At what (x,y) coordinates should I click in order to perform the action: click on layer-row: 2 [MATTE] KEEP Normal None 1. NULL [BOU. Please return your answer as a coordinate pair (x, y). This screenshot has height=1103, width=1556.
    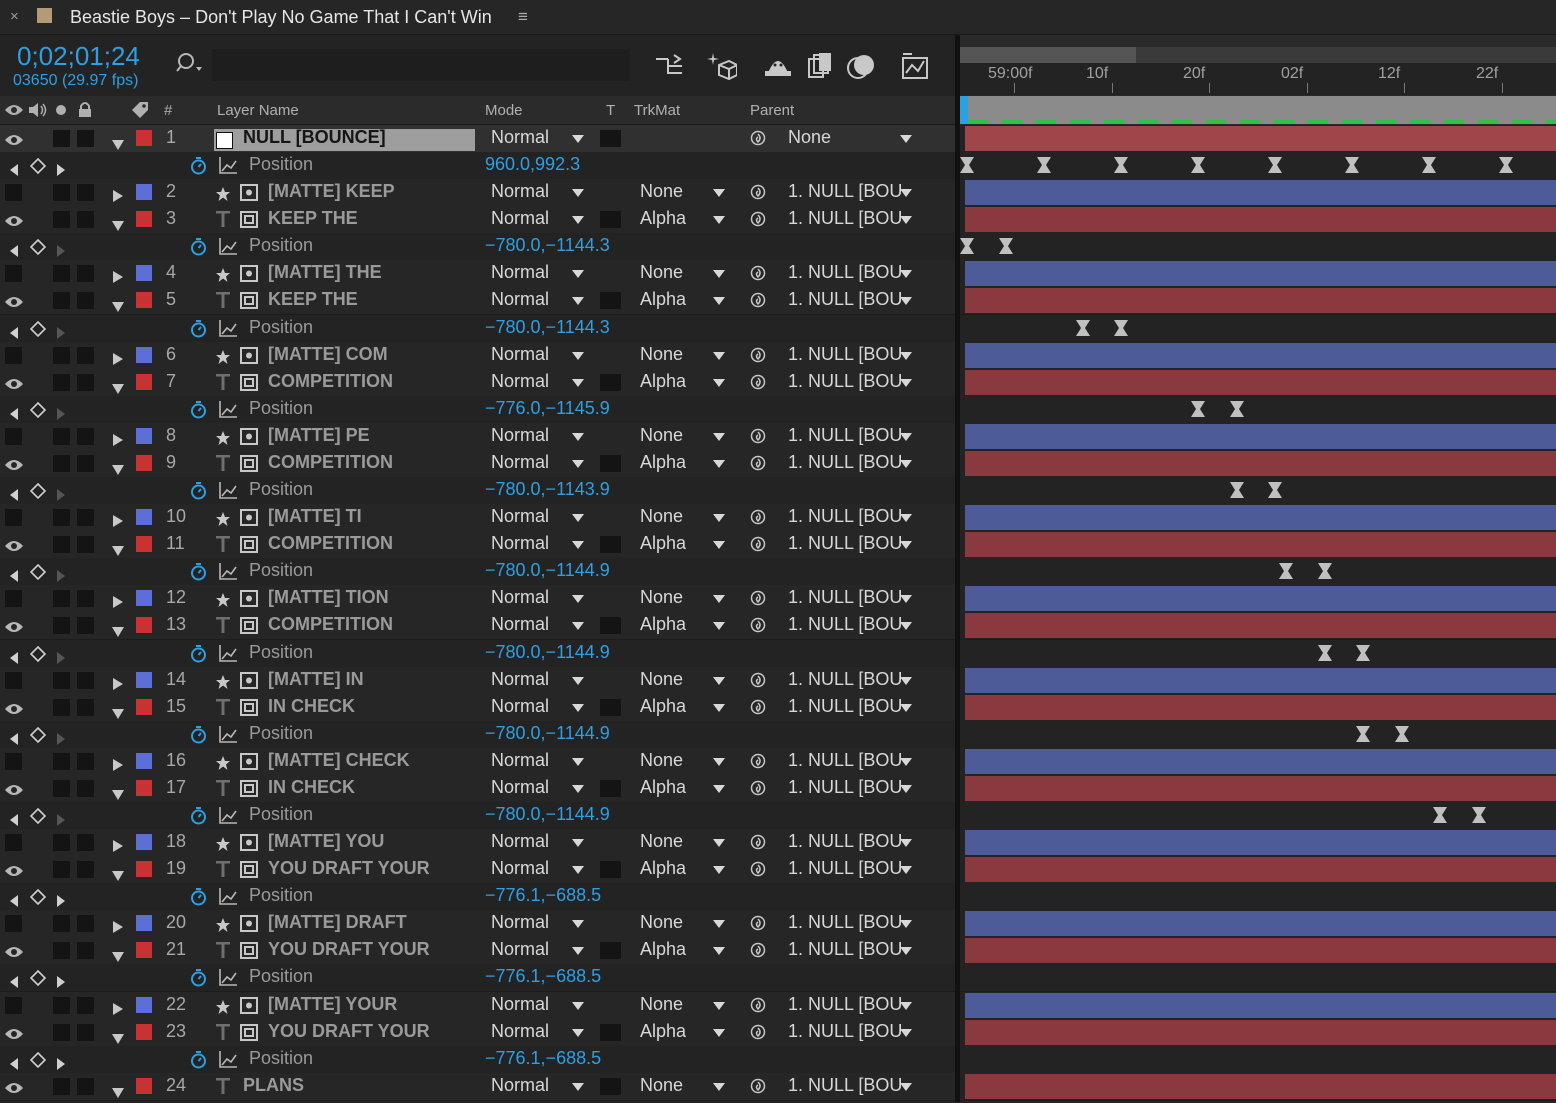
    Looking at the image, I should click on (477, 193).